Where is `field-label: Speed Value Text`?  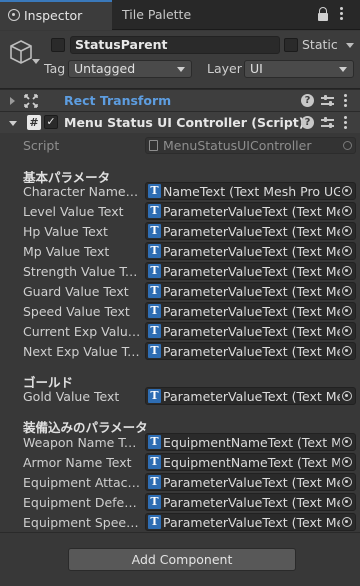 field-label: Speed Value Text is located at coordinates (76, 311).